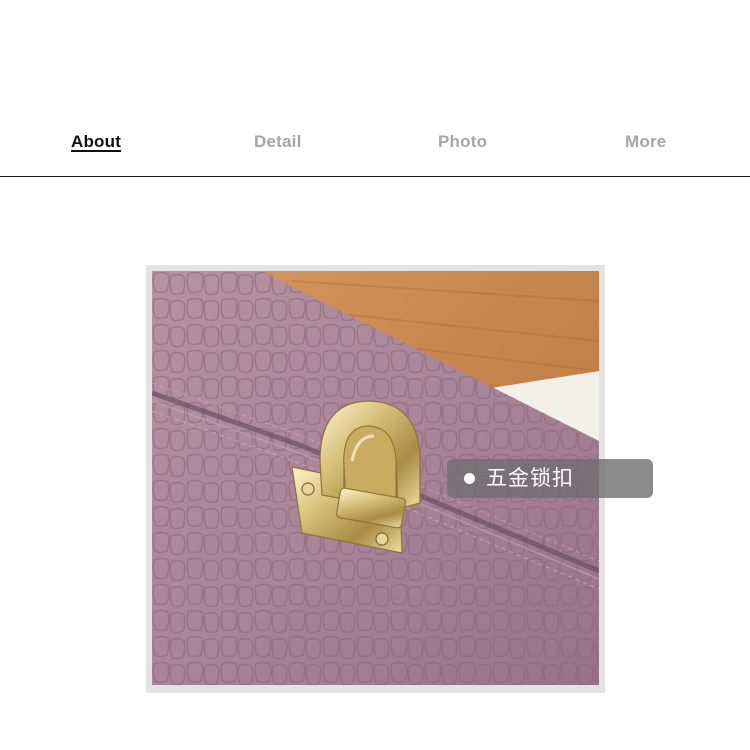 The image size is (750, 750). What do you see at coordinates (645, 142) in the screenshot?
I see `tab-more: More` at bounding box center [645, 142].